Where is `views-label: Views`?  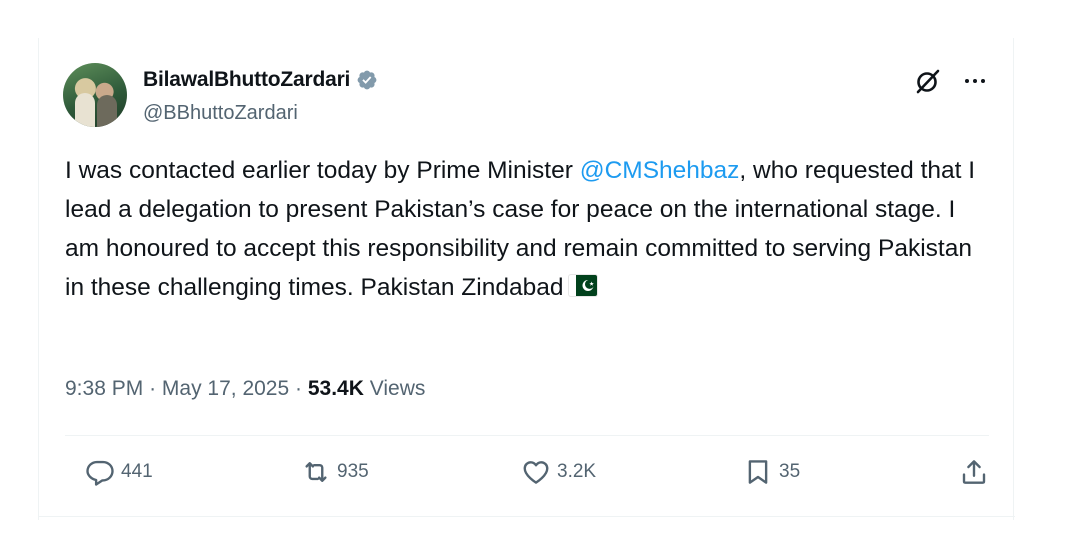
views-label: Views is located at coordinates (397, 388).